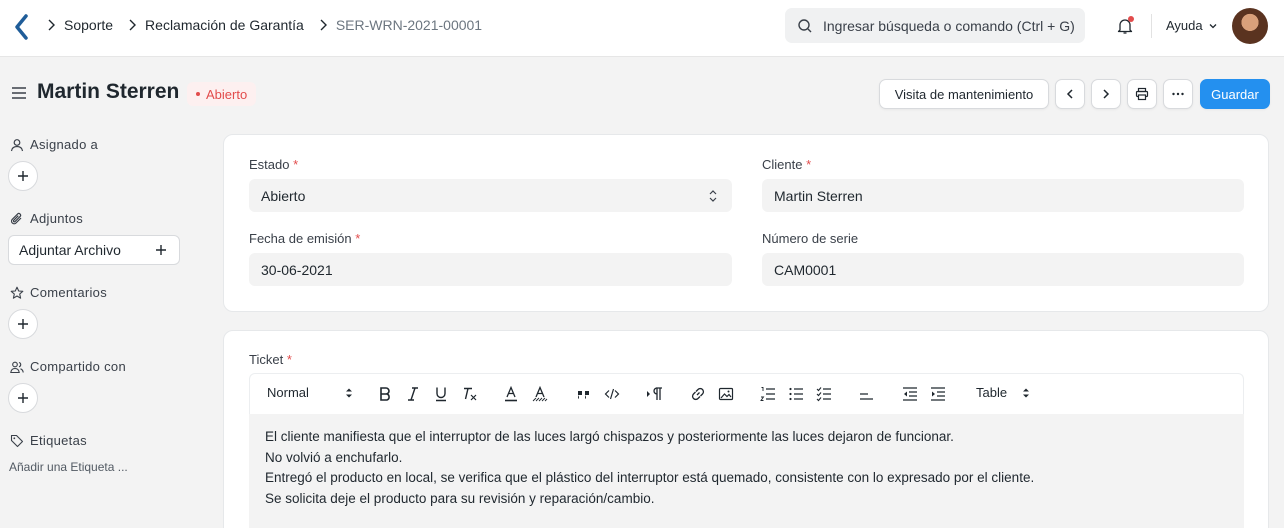 The height and width of the screenshot is (528, 1284). I want to click on image-icon, so click(726, 394).